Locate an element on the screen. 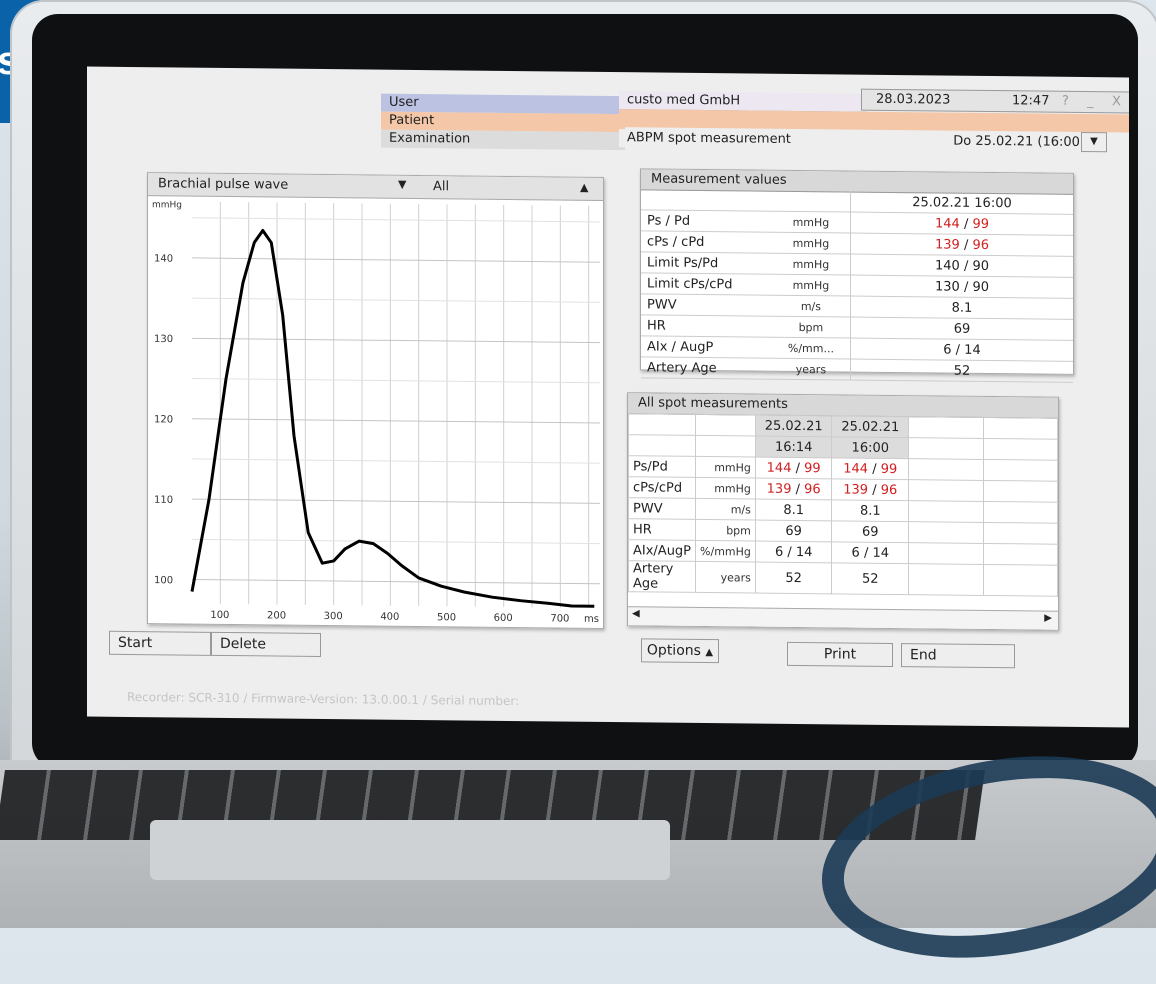 This screenshot has width=1156, height=984. x-tick-label: 200 is located at coordinates (276, 615).